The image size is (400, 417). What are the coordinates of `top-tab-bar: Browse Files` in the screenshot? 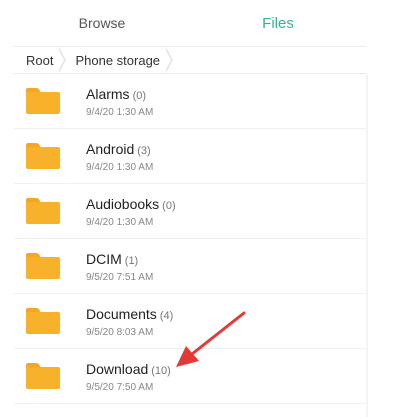 It's located at (190, 23).